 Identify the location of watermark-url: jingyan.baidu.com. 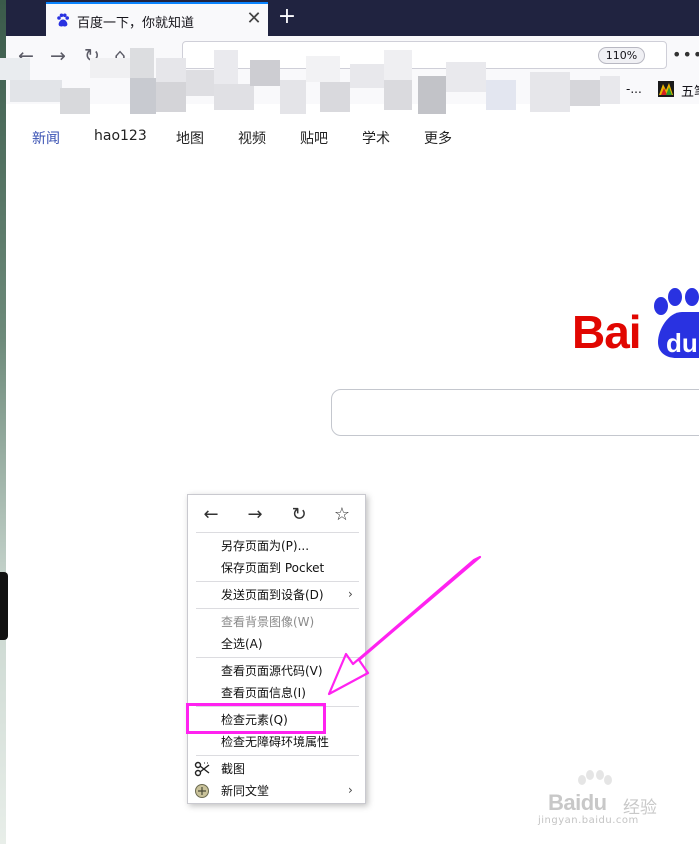
(588, 820).